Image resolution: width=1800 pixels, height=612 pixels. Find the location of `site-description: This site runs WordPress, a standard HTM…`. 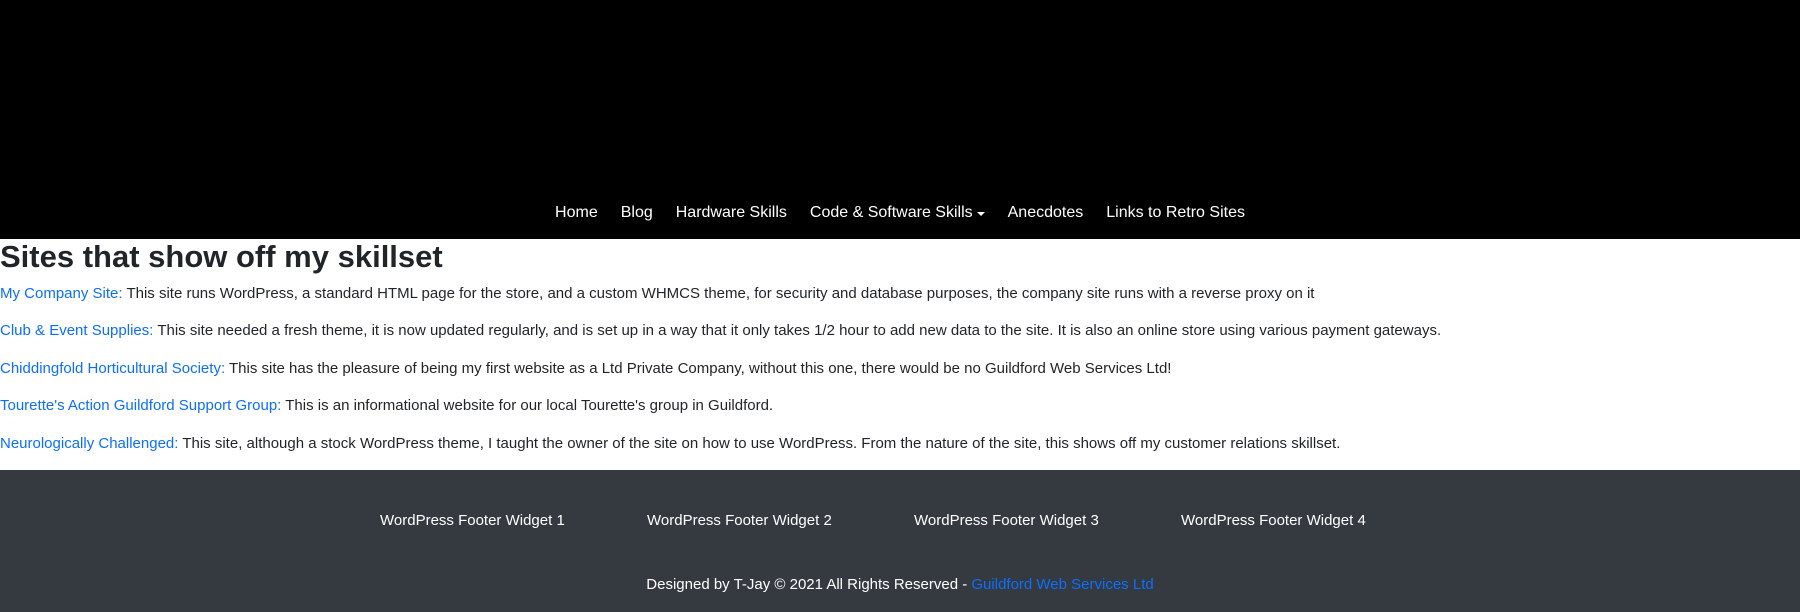

site-description: This site runs WordPress, a standard HTM… is located at coordinates (718, 293).